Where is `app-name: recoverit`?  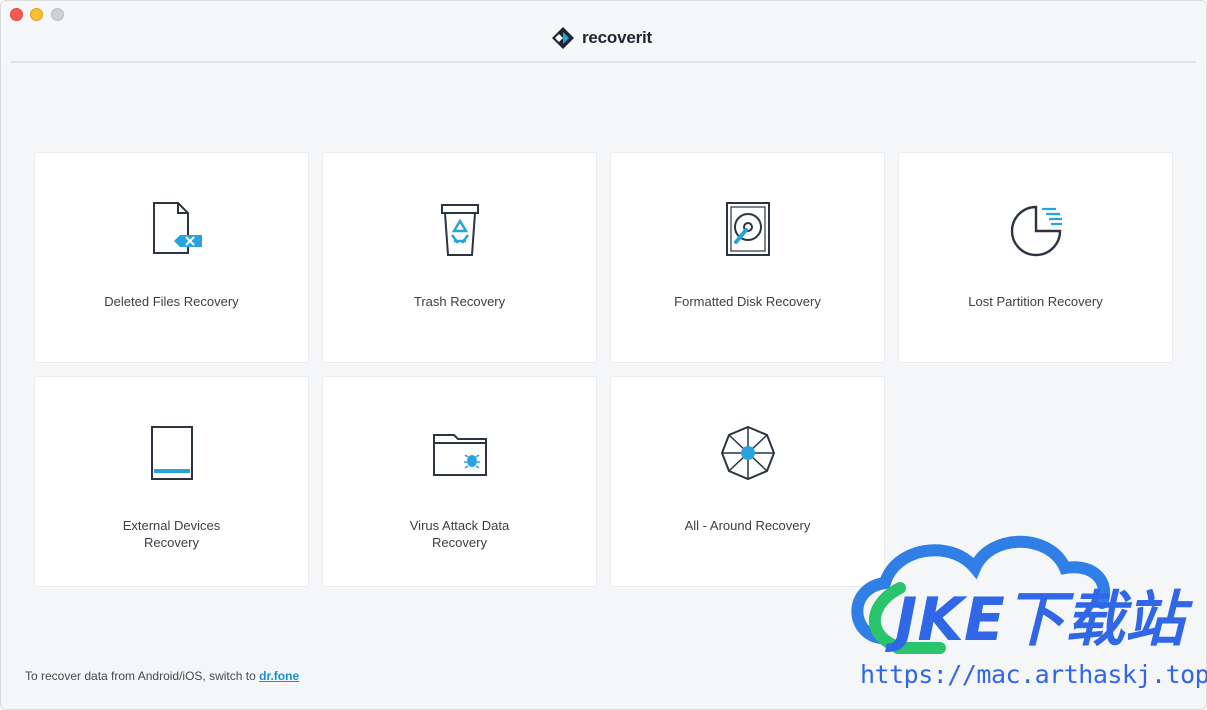 app-name: recoverit is located at coordinates (617, 37).